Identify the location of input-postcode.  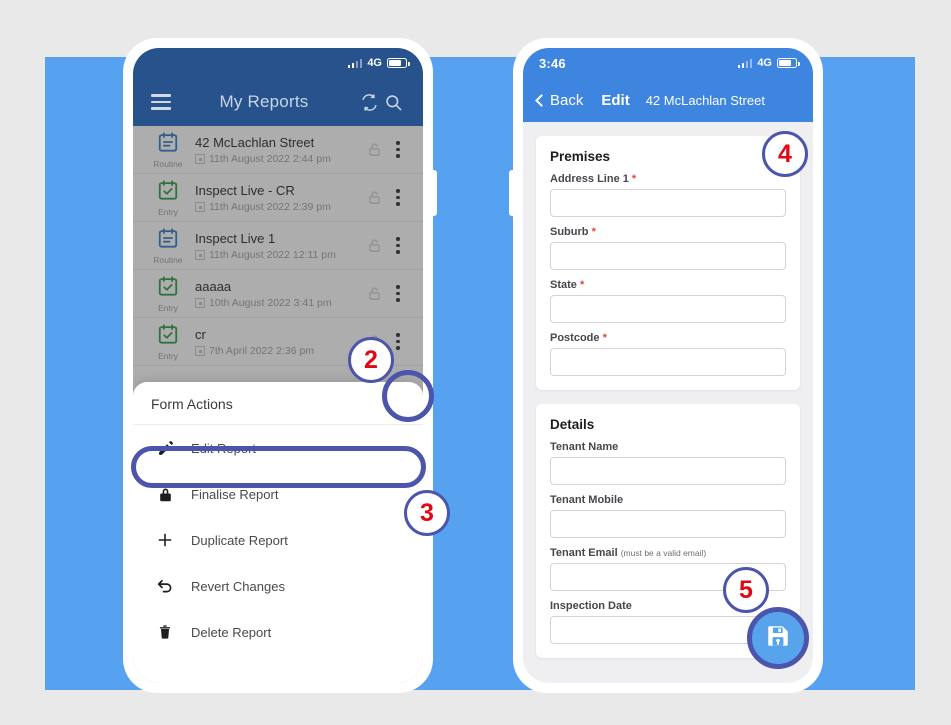
(668, 362).